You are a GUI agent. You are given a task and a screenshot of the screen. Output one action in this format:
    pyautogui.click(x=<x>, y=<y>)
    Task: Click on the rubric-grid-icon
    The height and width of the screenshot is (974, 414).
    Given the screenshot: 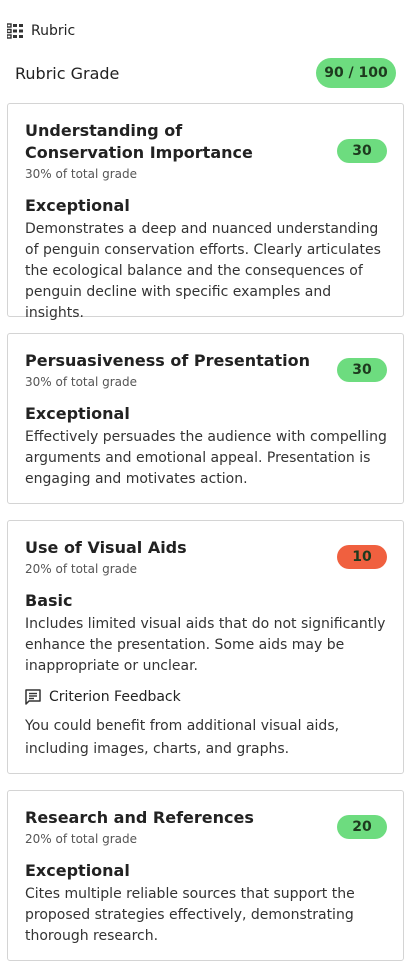 What is the action you would take?
    pyautogui.click(x=15, y=31)
    